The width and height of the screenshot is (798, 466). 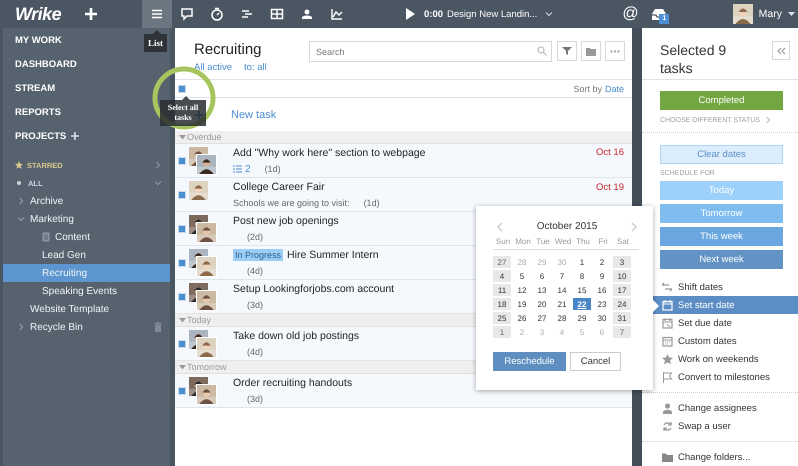 What do you see at coordinates (291, 203) in the screenshot?
I see `task-description: Schools we are going to visit:` at bounding box center [291, 203].